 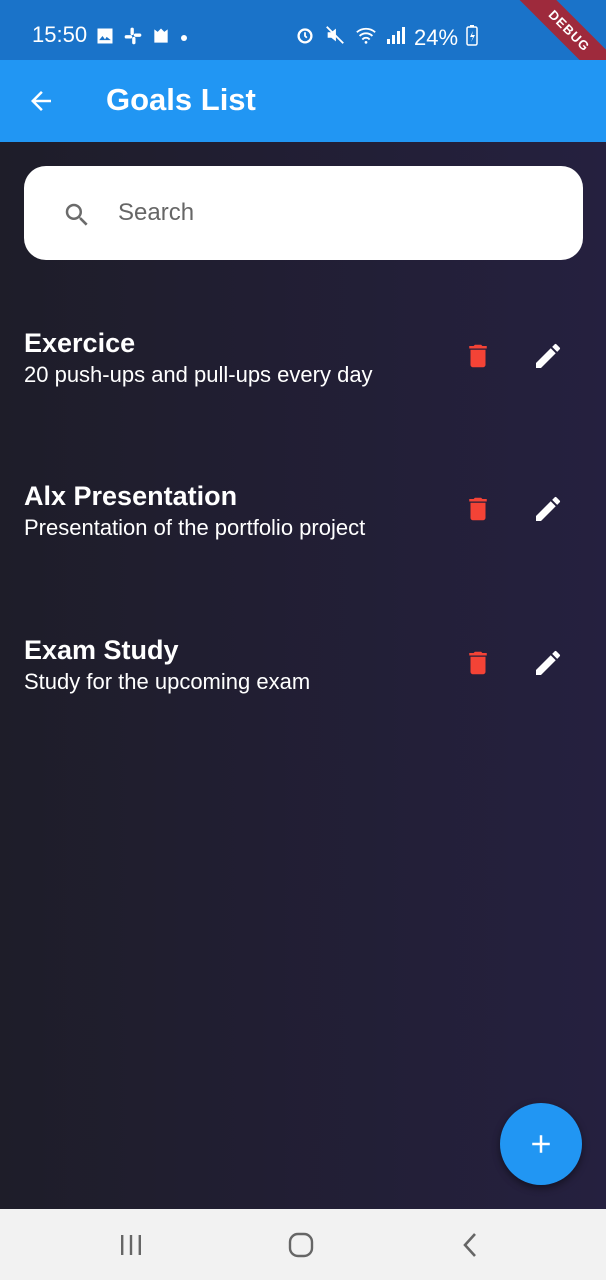 I want to click on goal-description: 20 push-ups and pull-ups every day, so click(x=198, y=374).